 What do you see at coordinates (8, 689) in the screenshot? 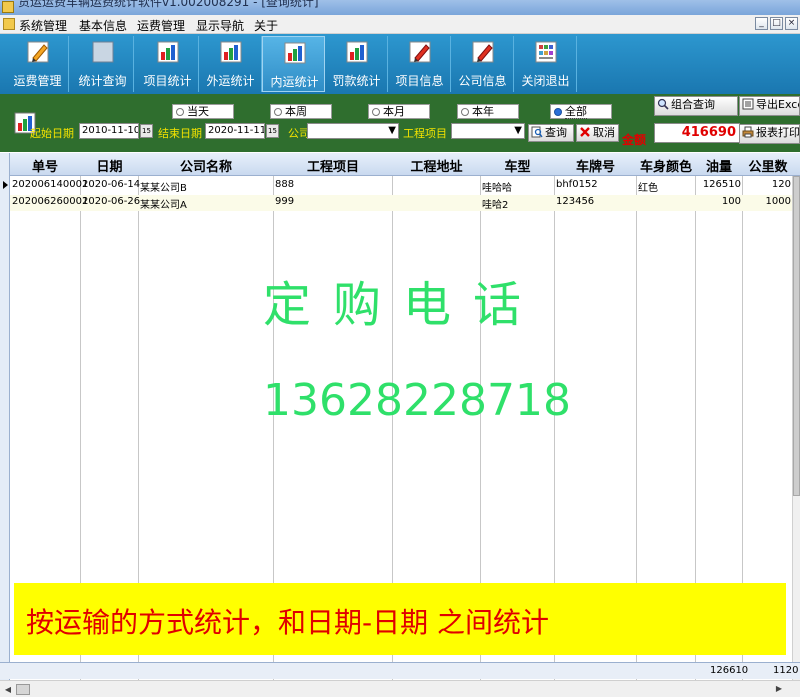
I see `scroll-left-icon: ◀` at bounding box center [8, 689].